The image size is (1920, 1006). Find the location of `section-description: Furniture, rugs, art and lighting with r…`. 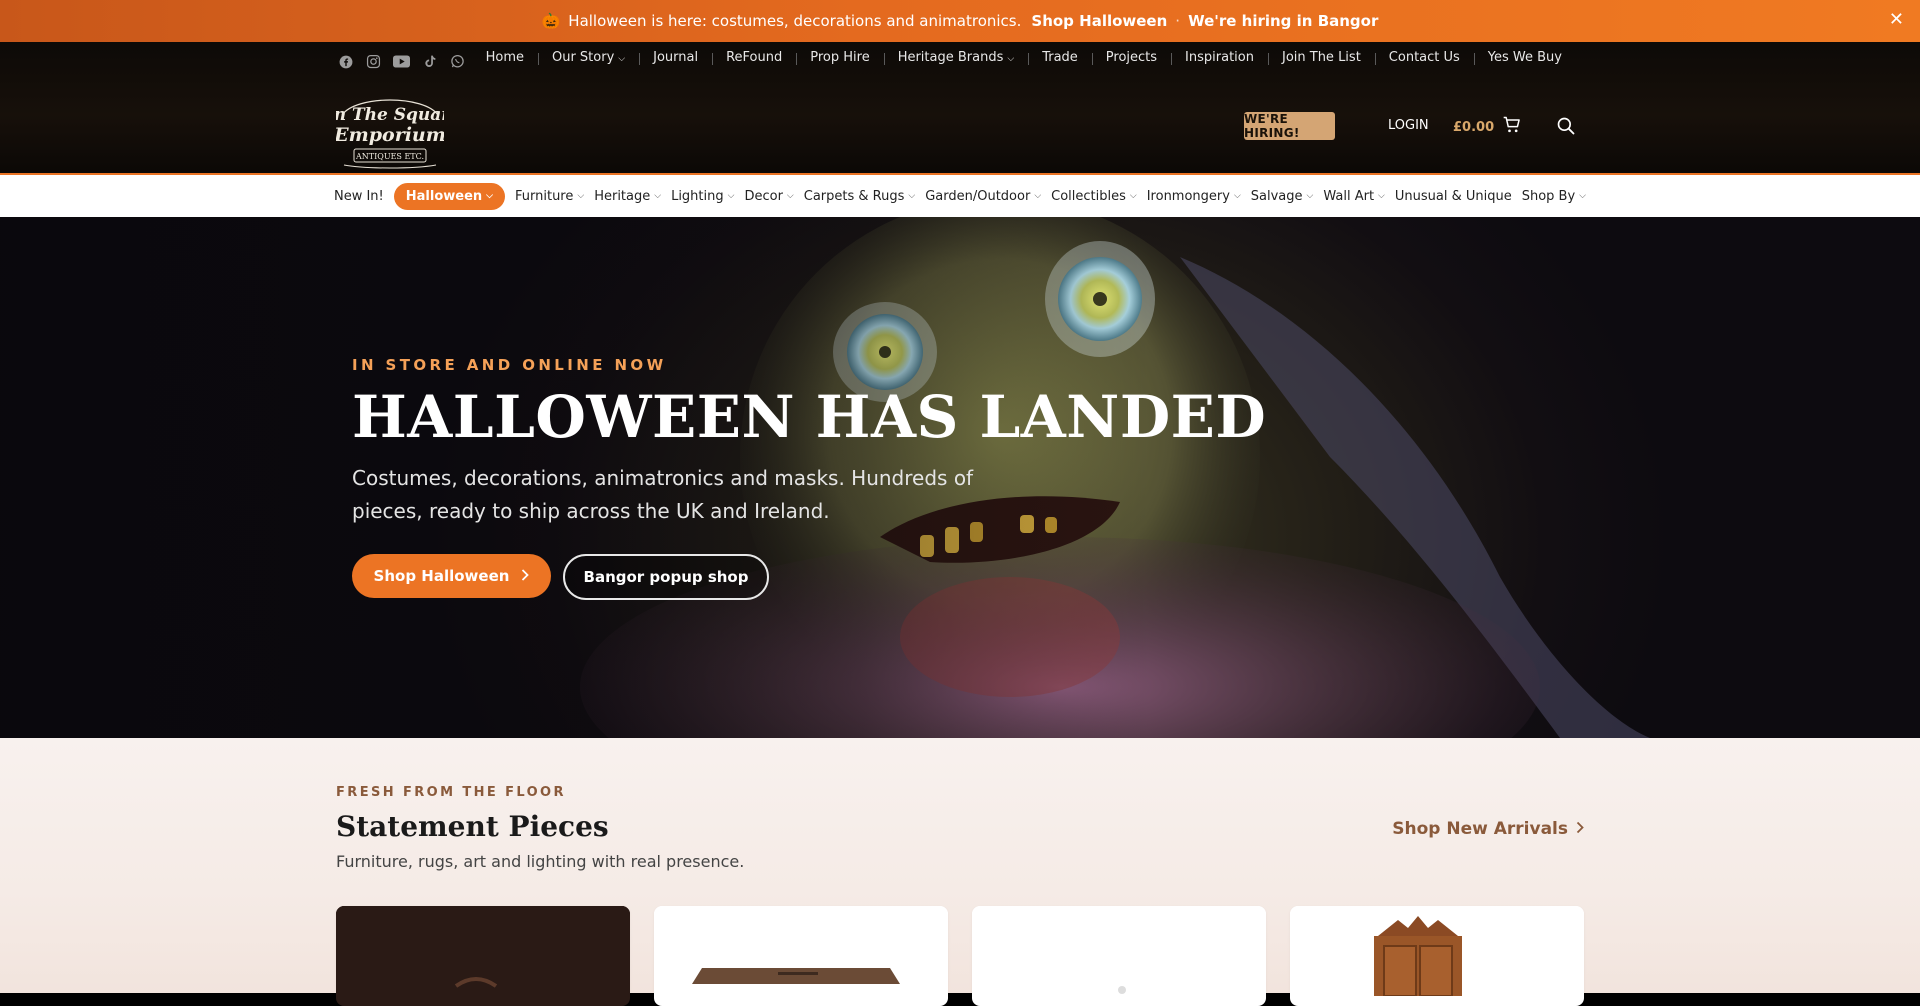

section-description: Furniture, rugs, art and lighting with r… is located at coordinates (540, 861).